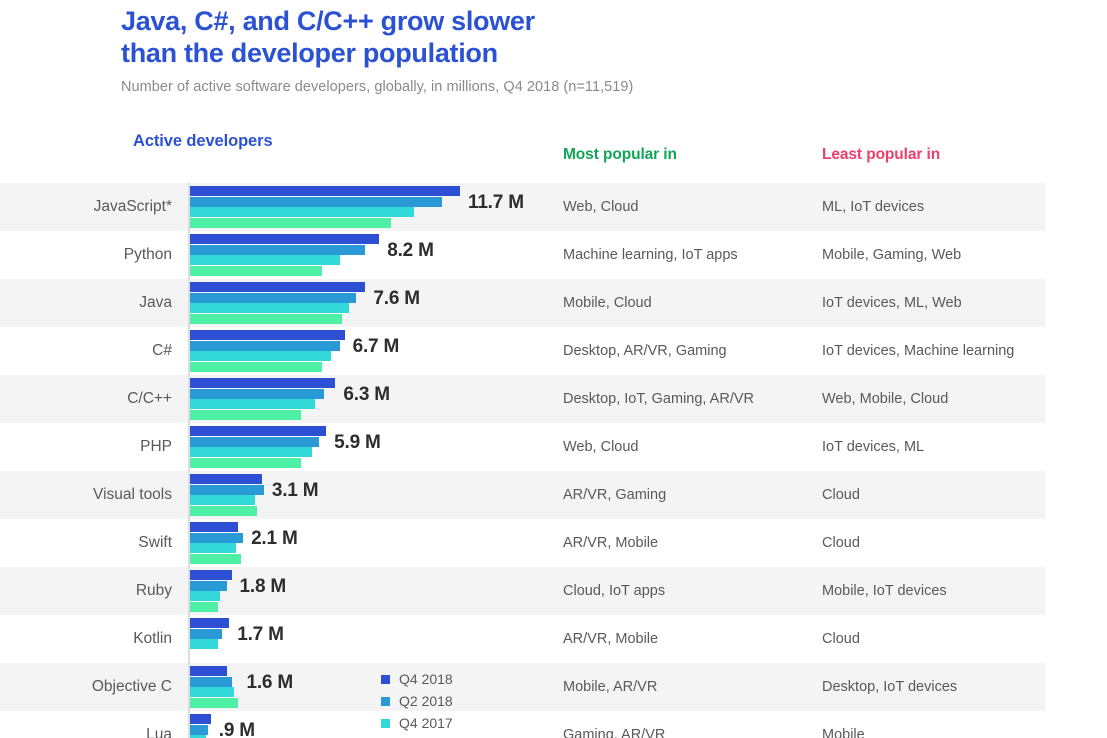 Image resolution: width=1107 pixels, height=738 pixels. Describe the element at coordinates (132, 494) in the screenshot. I see `row-label: Visual tools` at that location.